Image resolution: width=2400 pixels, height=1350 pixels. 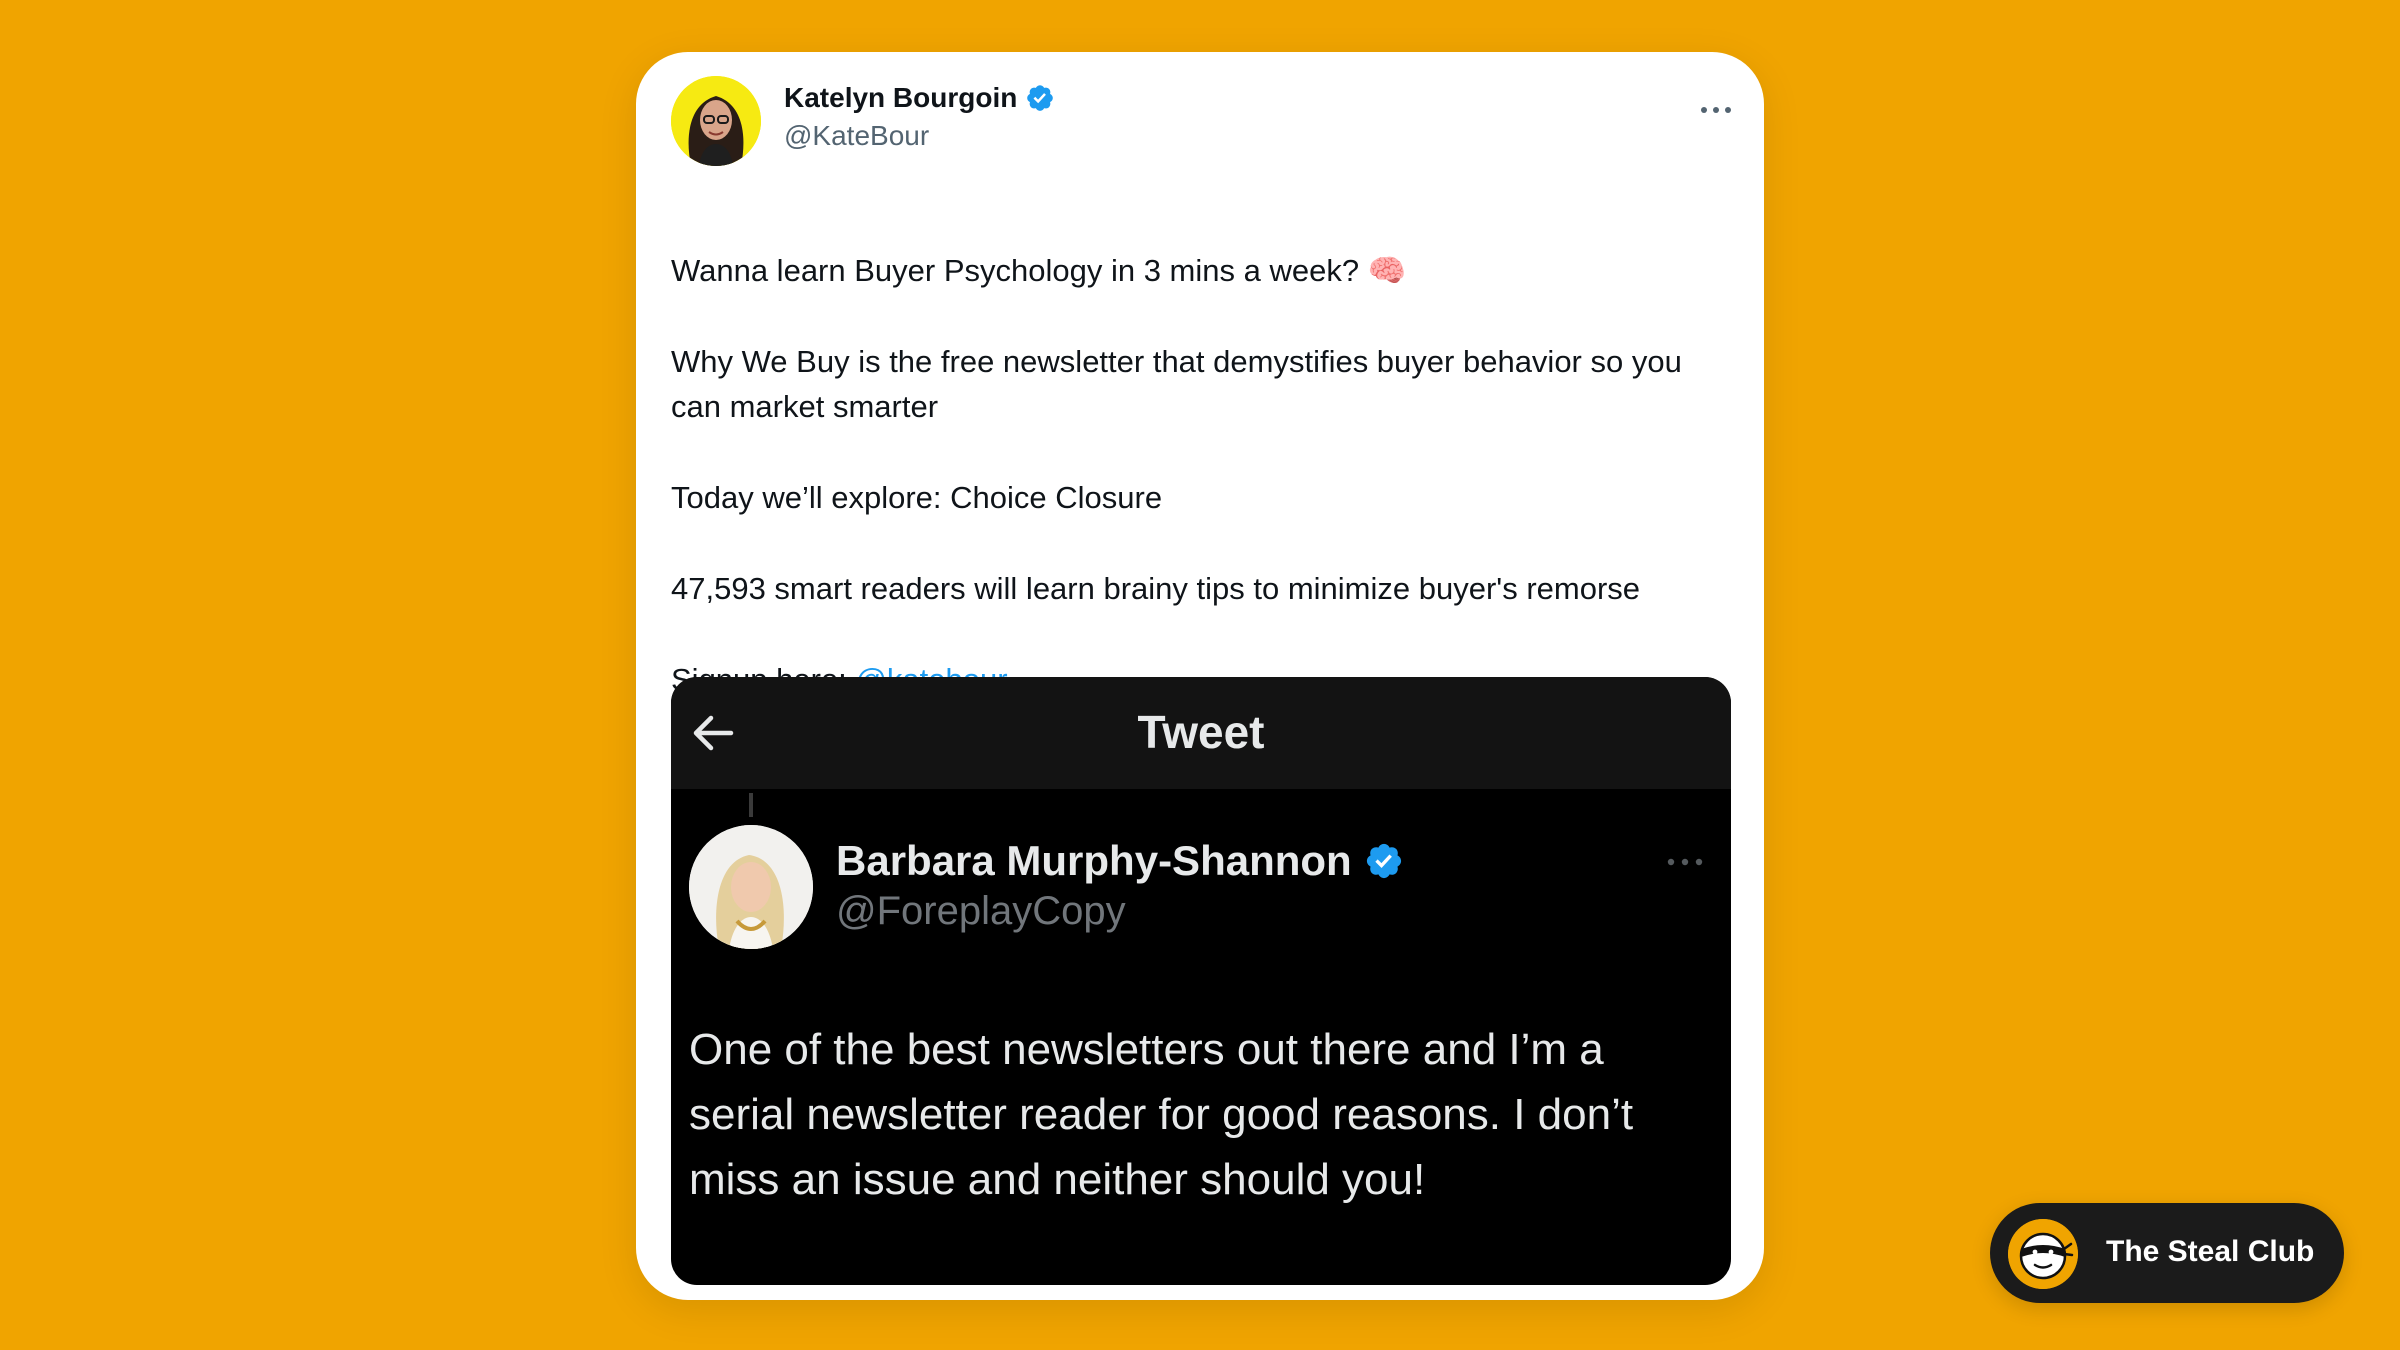 What do you see at coordinates (856, 136) in the screenshot?
I see `author-handle: @KateBour` at bounding box center [856, 136].